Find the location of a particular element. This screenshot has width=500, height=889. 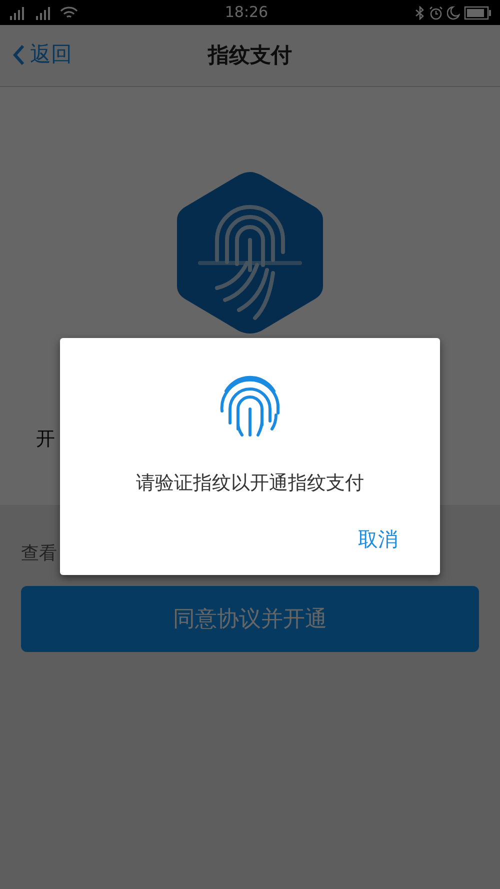

moon-icon is located at coordinates (453, 13).